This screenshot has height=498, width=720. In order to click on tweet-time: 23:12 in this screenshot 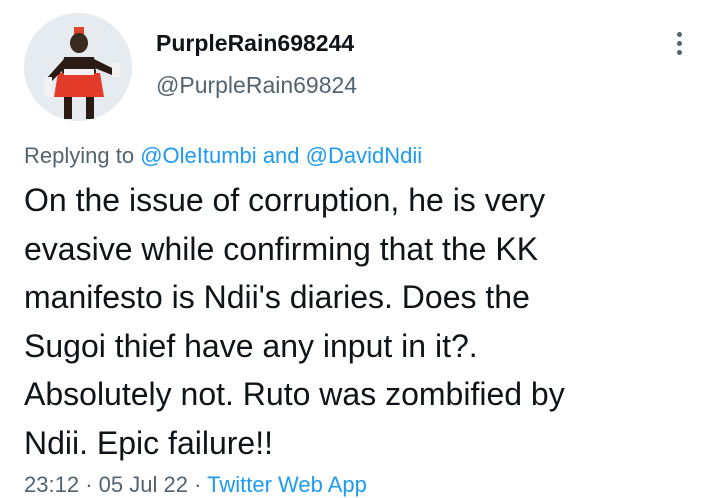, I will do `click(51, 484)`.